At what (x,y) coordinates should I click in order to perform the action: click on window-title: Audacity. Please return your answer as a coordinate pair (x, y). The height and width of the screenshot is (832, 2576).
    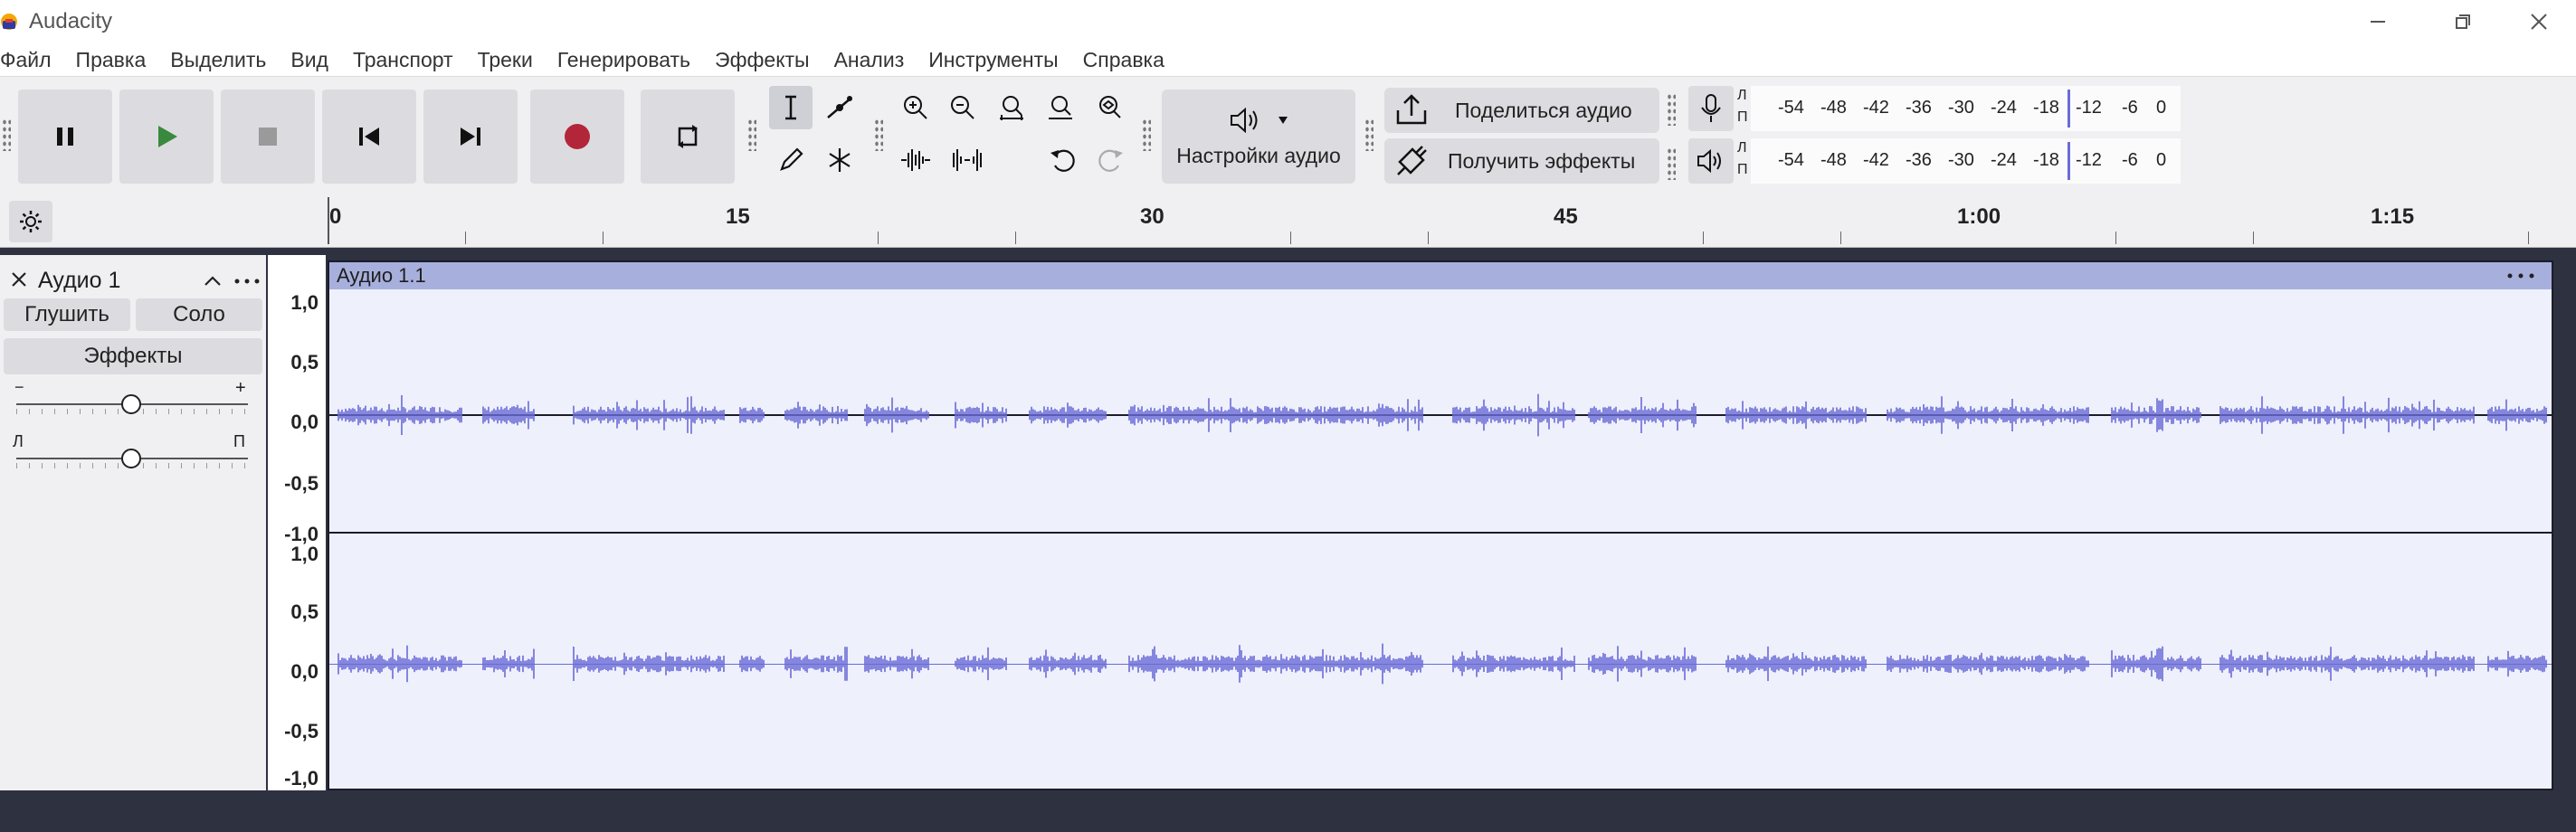
    Looking at the image, I should click on (71, 21).